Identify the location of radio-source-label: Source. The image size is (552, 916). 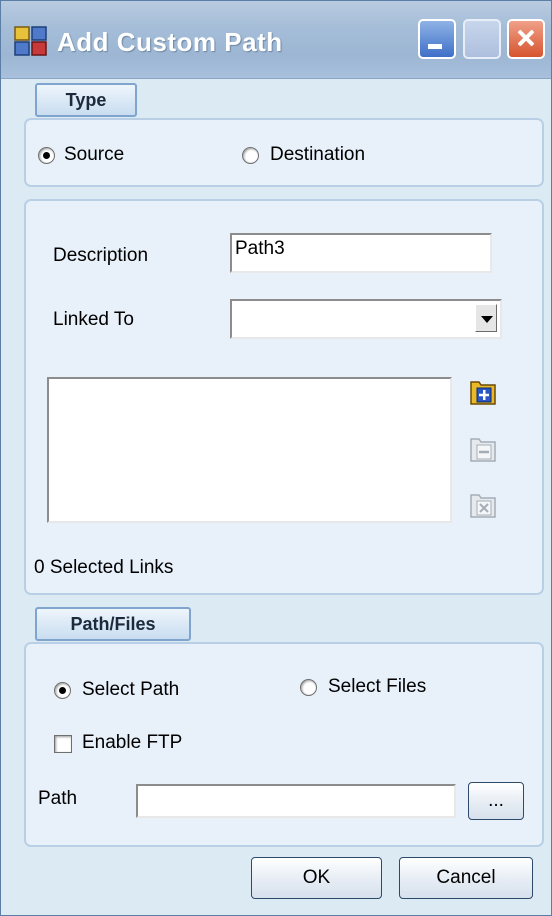
(94, 155).